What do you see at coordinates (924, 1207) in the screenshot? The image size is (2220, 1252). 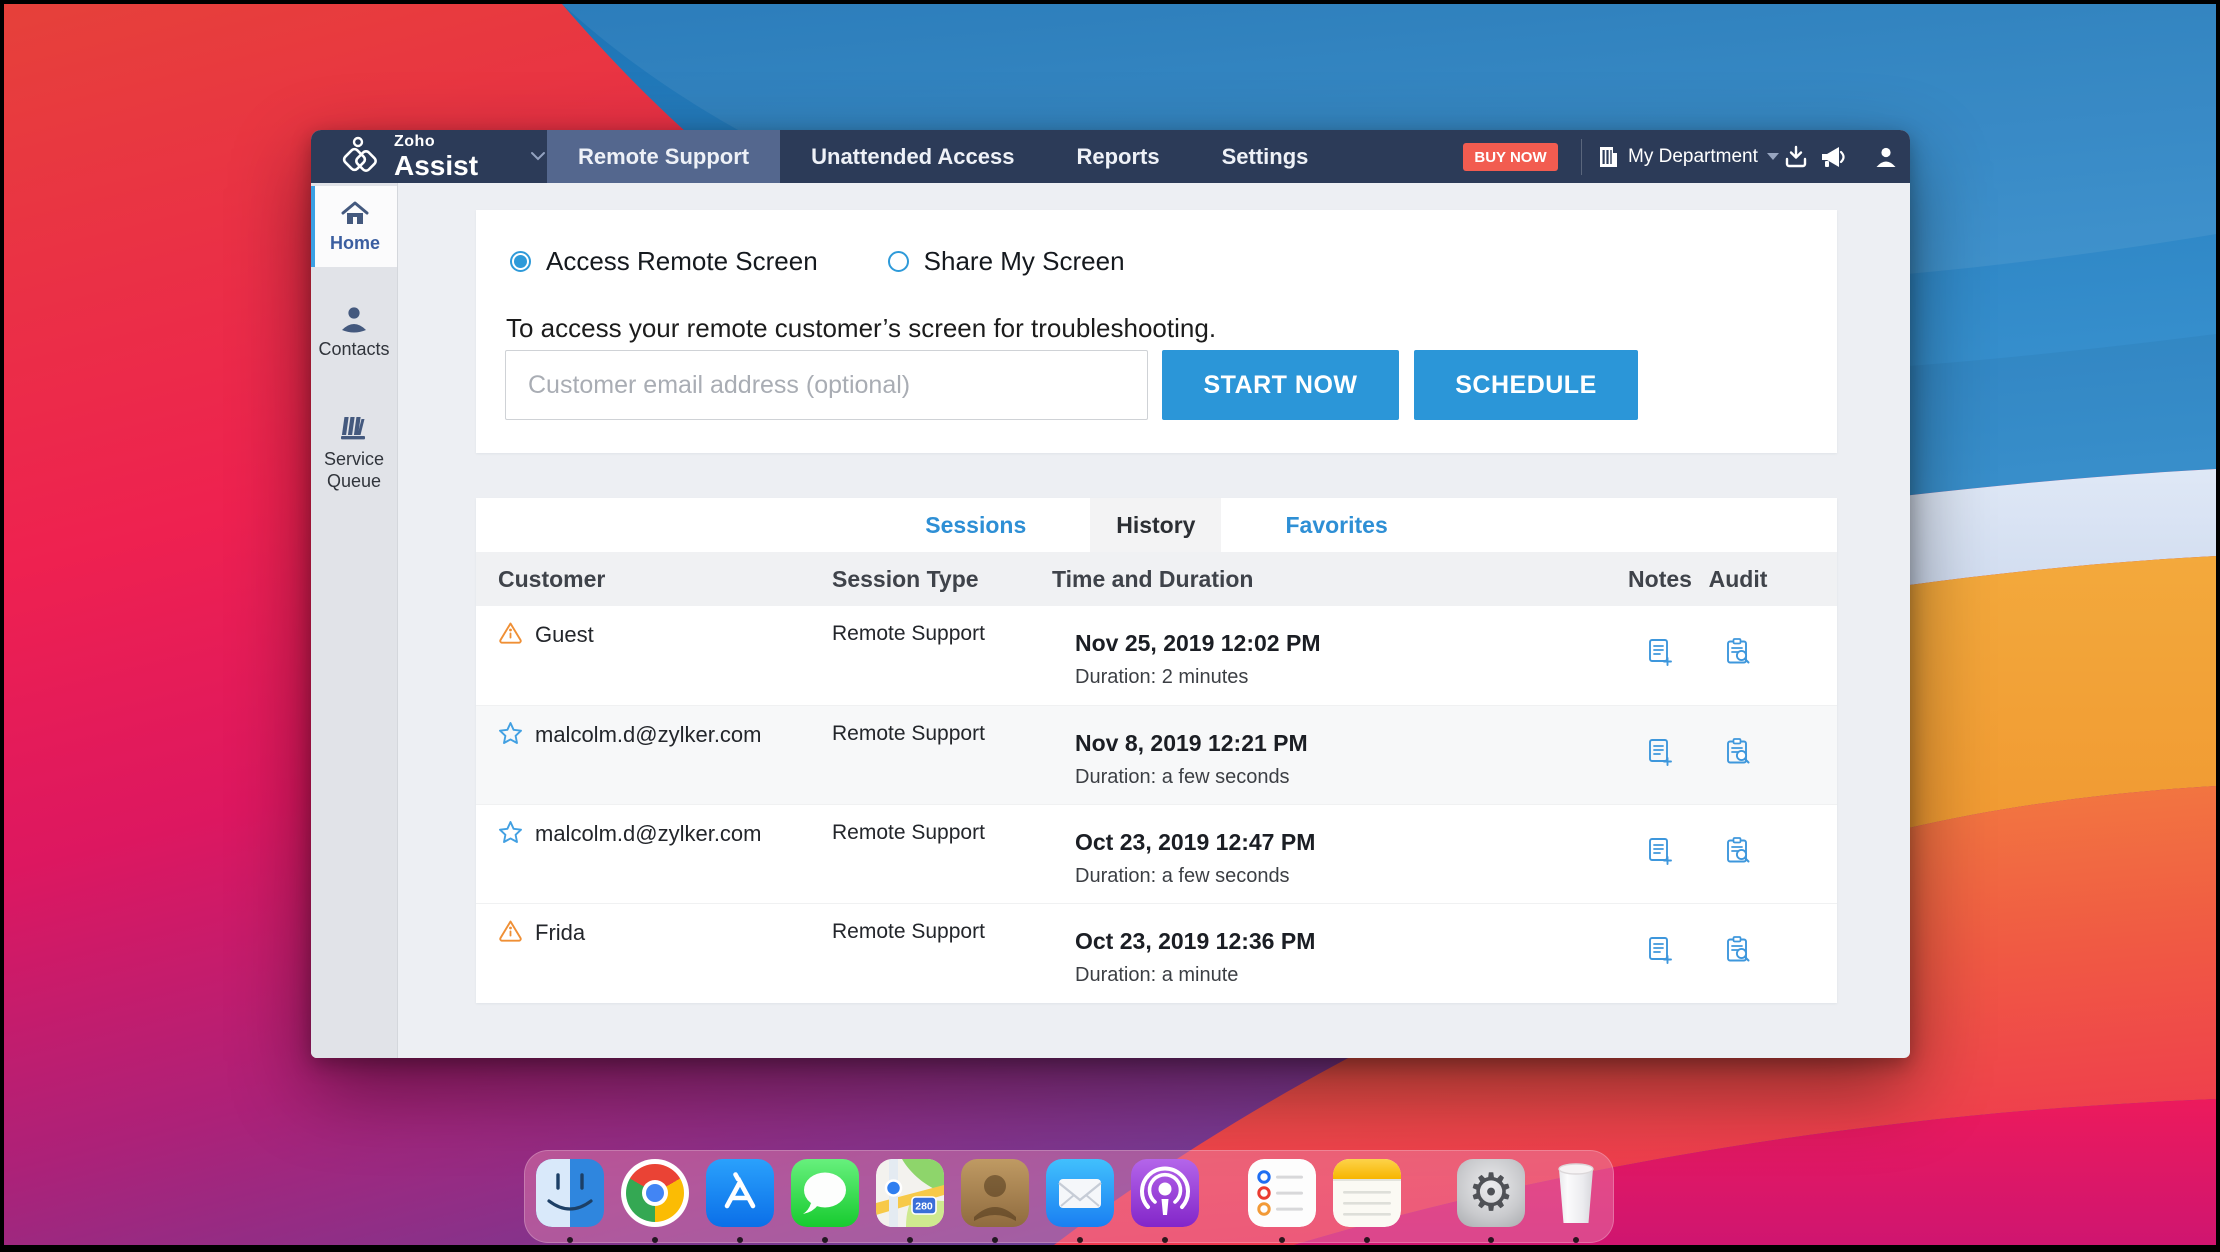 I see `maps-badge-text: 280` at bounding box center [924, 1207].